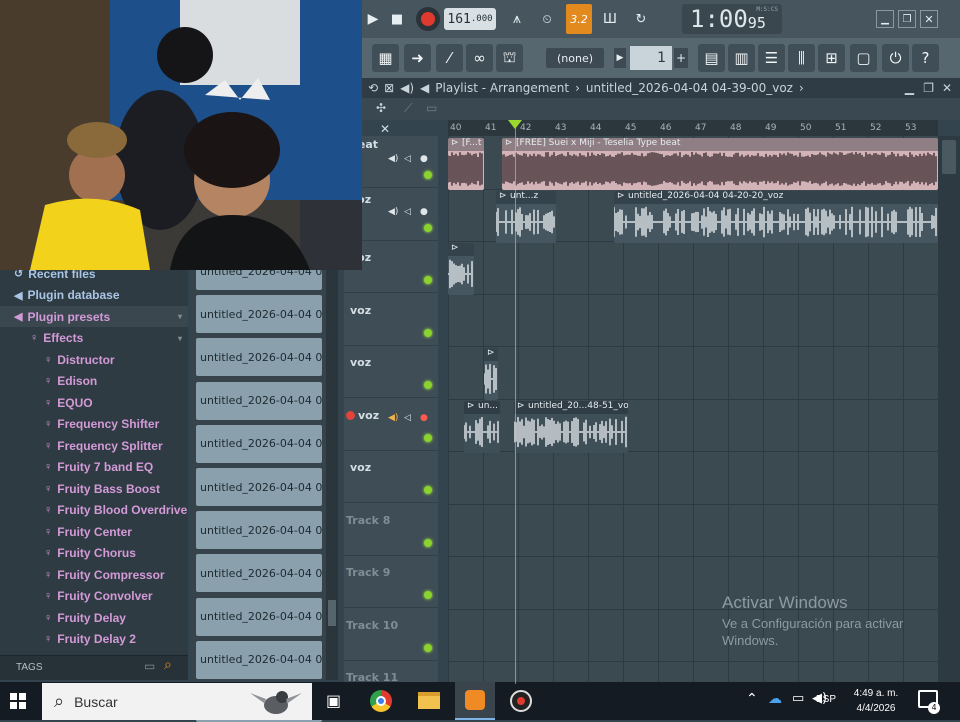 Image resolution: width=960 pixels, height=722 pixels. I want to click on track-header: Track 10, so click(391, 635).